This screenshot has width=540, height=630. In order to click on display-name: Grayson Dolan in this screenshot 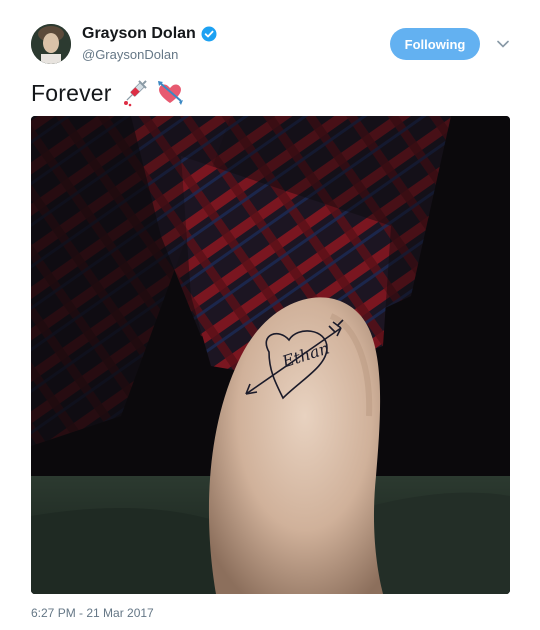, I will do `click(139, 34)`.